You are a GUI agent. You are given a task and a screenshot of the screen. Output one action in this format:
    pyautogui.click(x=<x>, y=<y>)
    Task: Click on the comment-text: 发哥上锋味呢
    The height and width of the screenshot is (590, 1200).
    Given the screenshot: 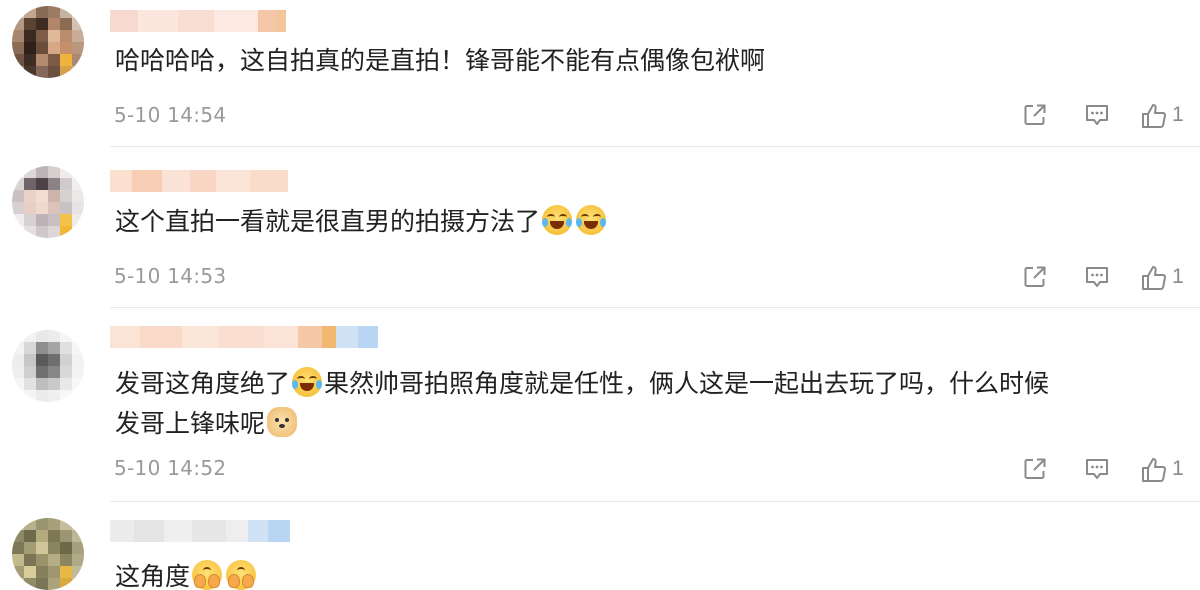 What is the action you would take?
    pyautogui.click(x=207, y=424)
    